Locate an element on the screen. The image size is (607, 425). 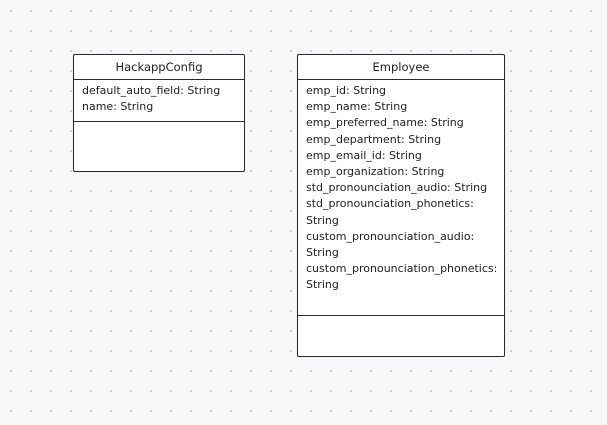
attribute: emp_organization: String is located at coordinates (375, 172).